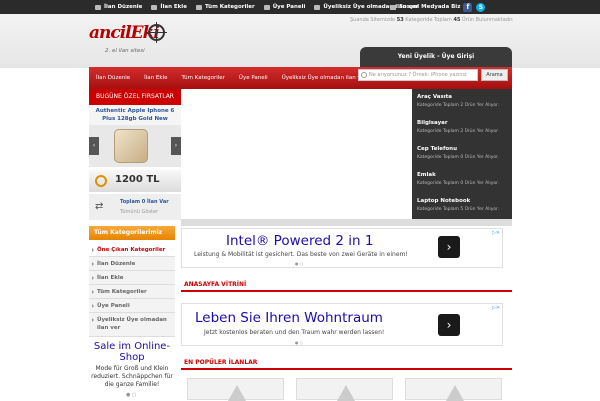  Describe the element at coordinates (229, 7) in the screenshot. I see `top-nav-all-categories: Tüm Kategoriler` at that location.